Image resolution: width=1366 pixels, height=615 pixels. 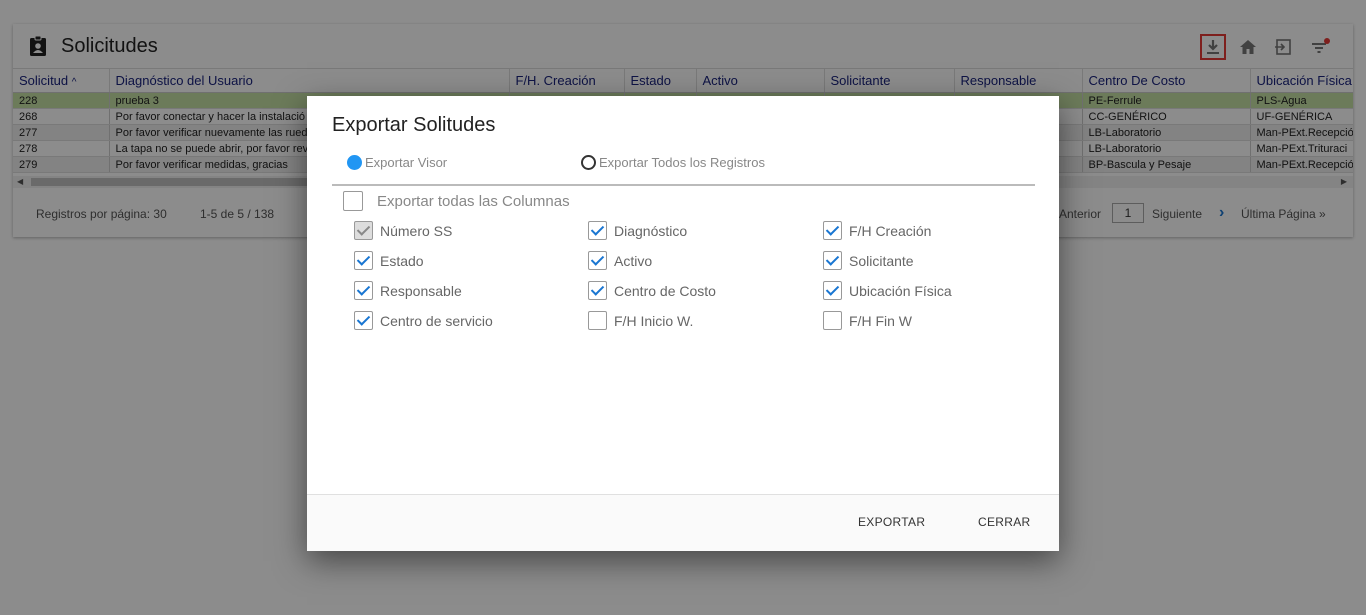 What do you see at coordinates (665, 290) in the screenshot?
I see `checkbox-label: Centro de Costo` at bounding box center [665, 290].